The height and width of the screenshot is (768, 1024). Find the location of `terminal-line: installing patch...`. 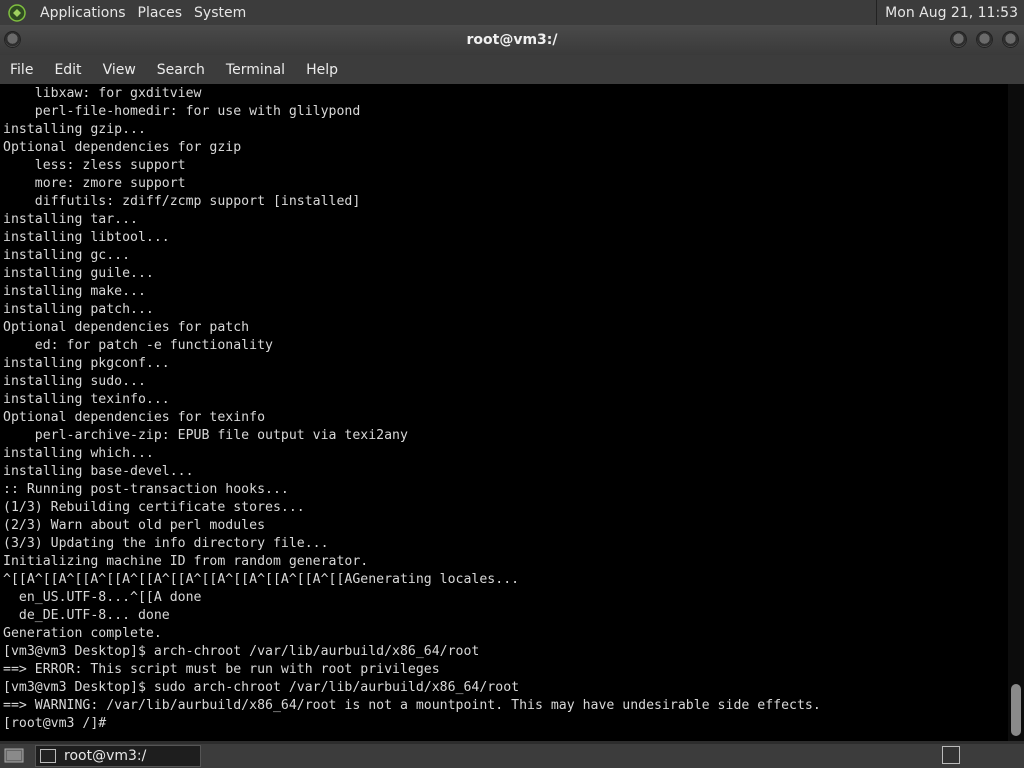

terminal-line: installing patch... is located at coordinates (78, 309).